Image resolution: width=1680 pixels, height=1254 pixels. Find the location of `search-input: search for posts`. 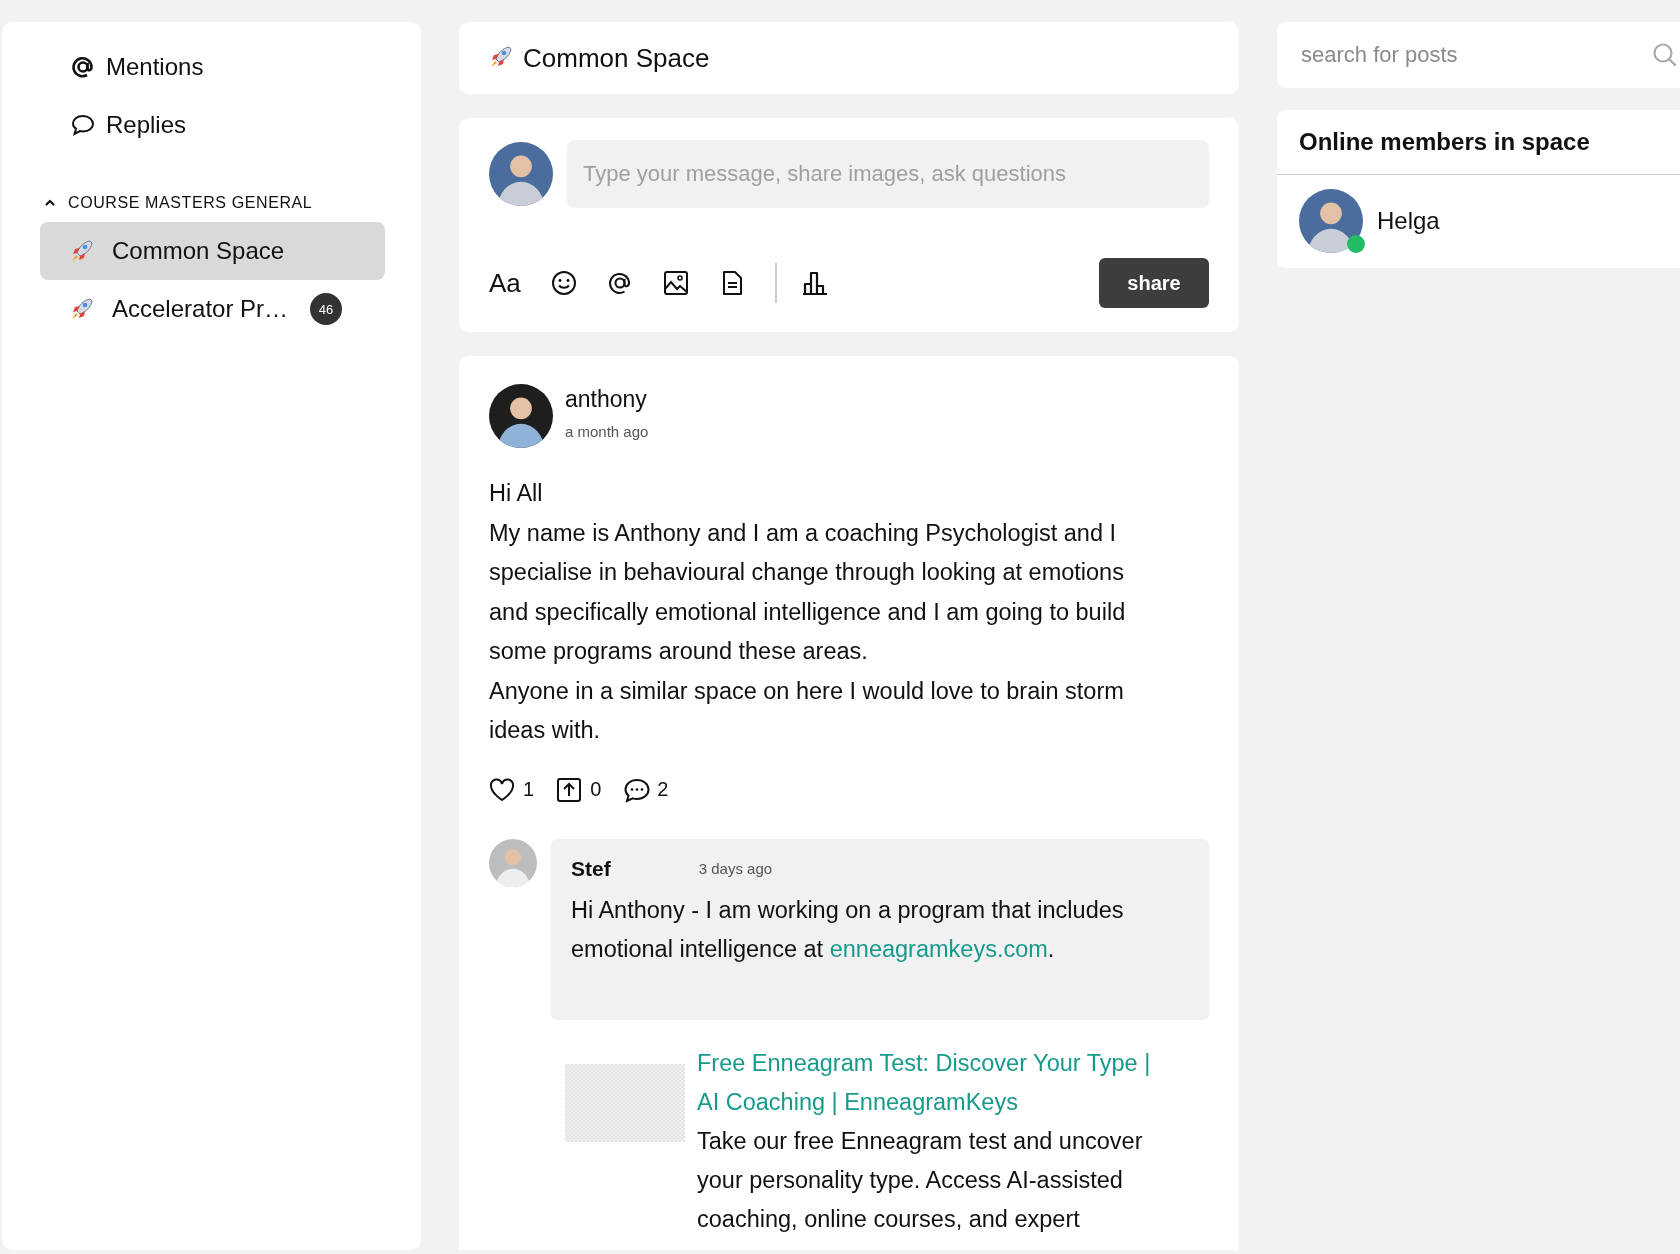

search-input: search for posts is located at coordinates (1475, 55).